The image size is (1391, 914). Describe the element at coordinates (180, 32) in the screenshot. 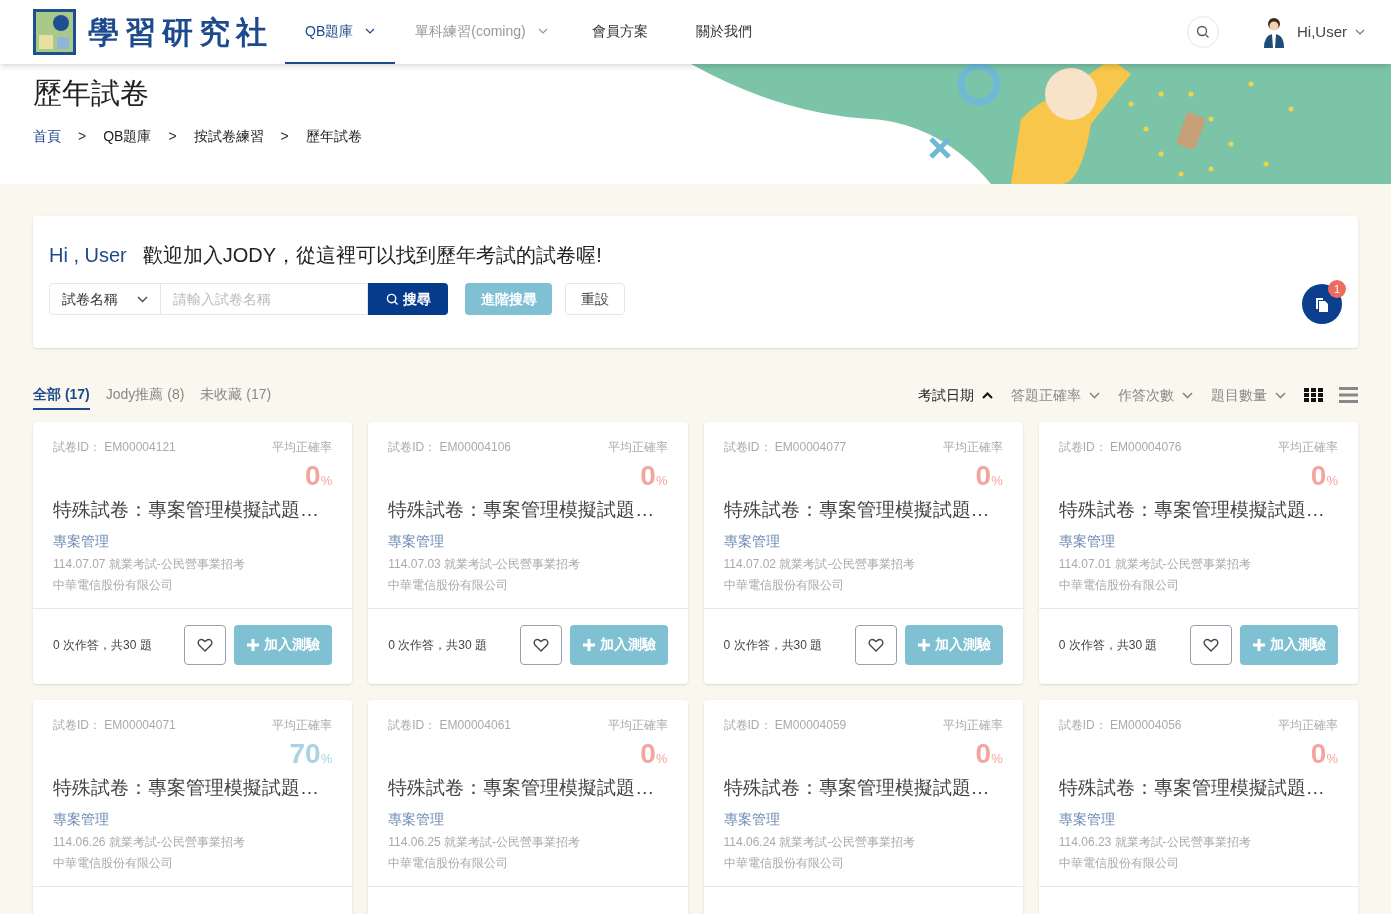

I see `brand-name: 學習研究社` at that location.